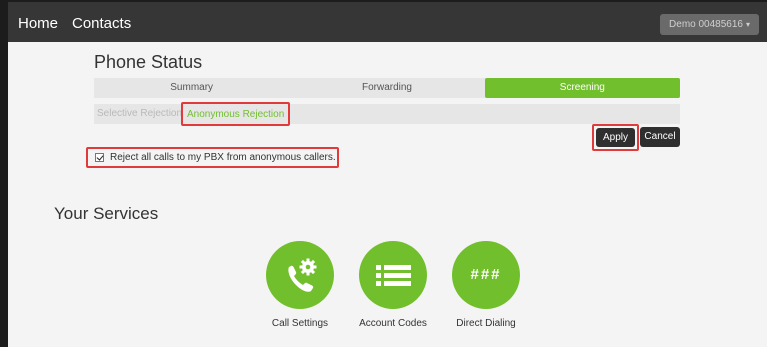  What do you see at coordinates (582, 88) in the screenshot?
I see `tab-screening: Screening` at bounding box center [582, 88].